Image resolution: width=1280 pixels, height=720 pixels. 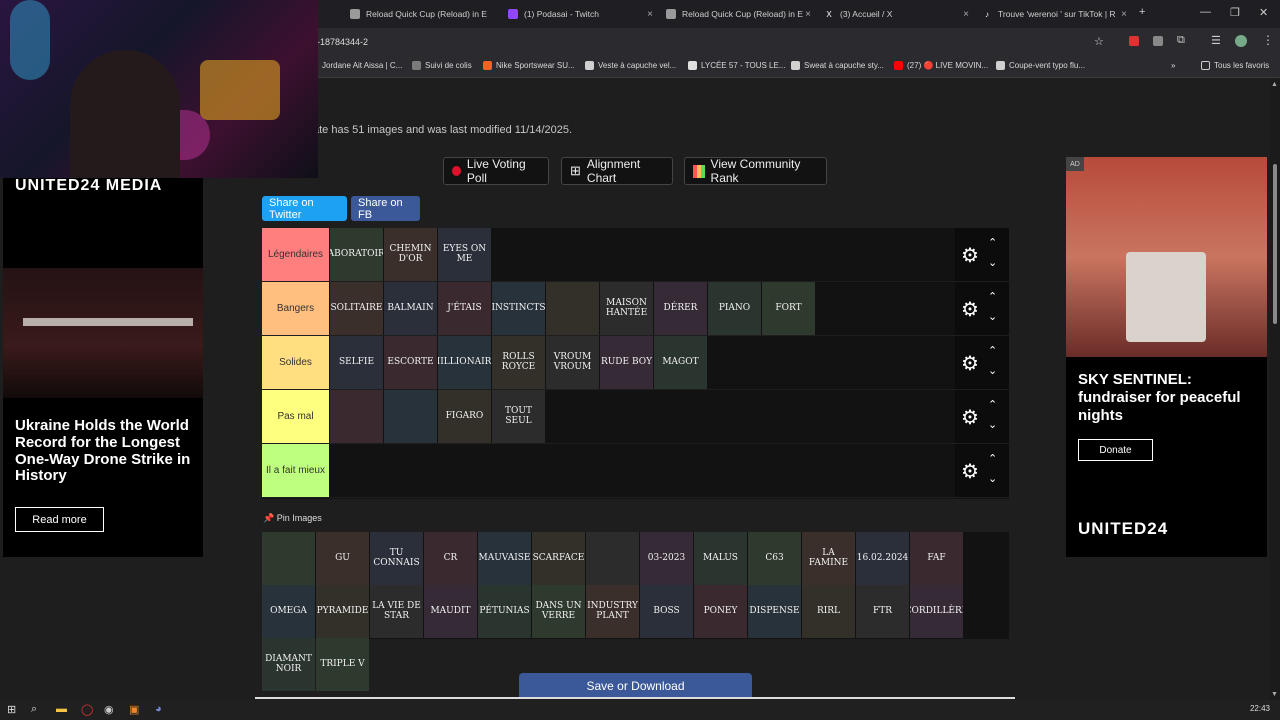 I want to click on tier-item-image: PIANO, so click(x=734, y=308).